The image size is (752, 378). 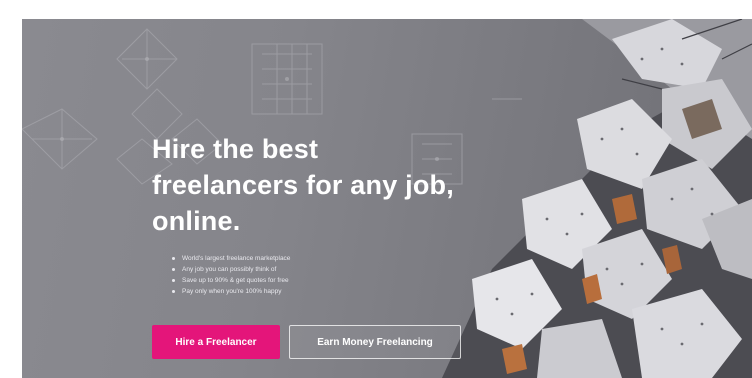 I want to click on feature-list-item: Save up to 90% & get quotes for free, so click(x=332, y=280).